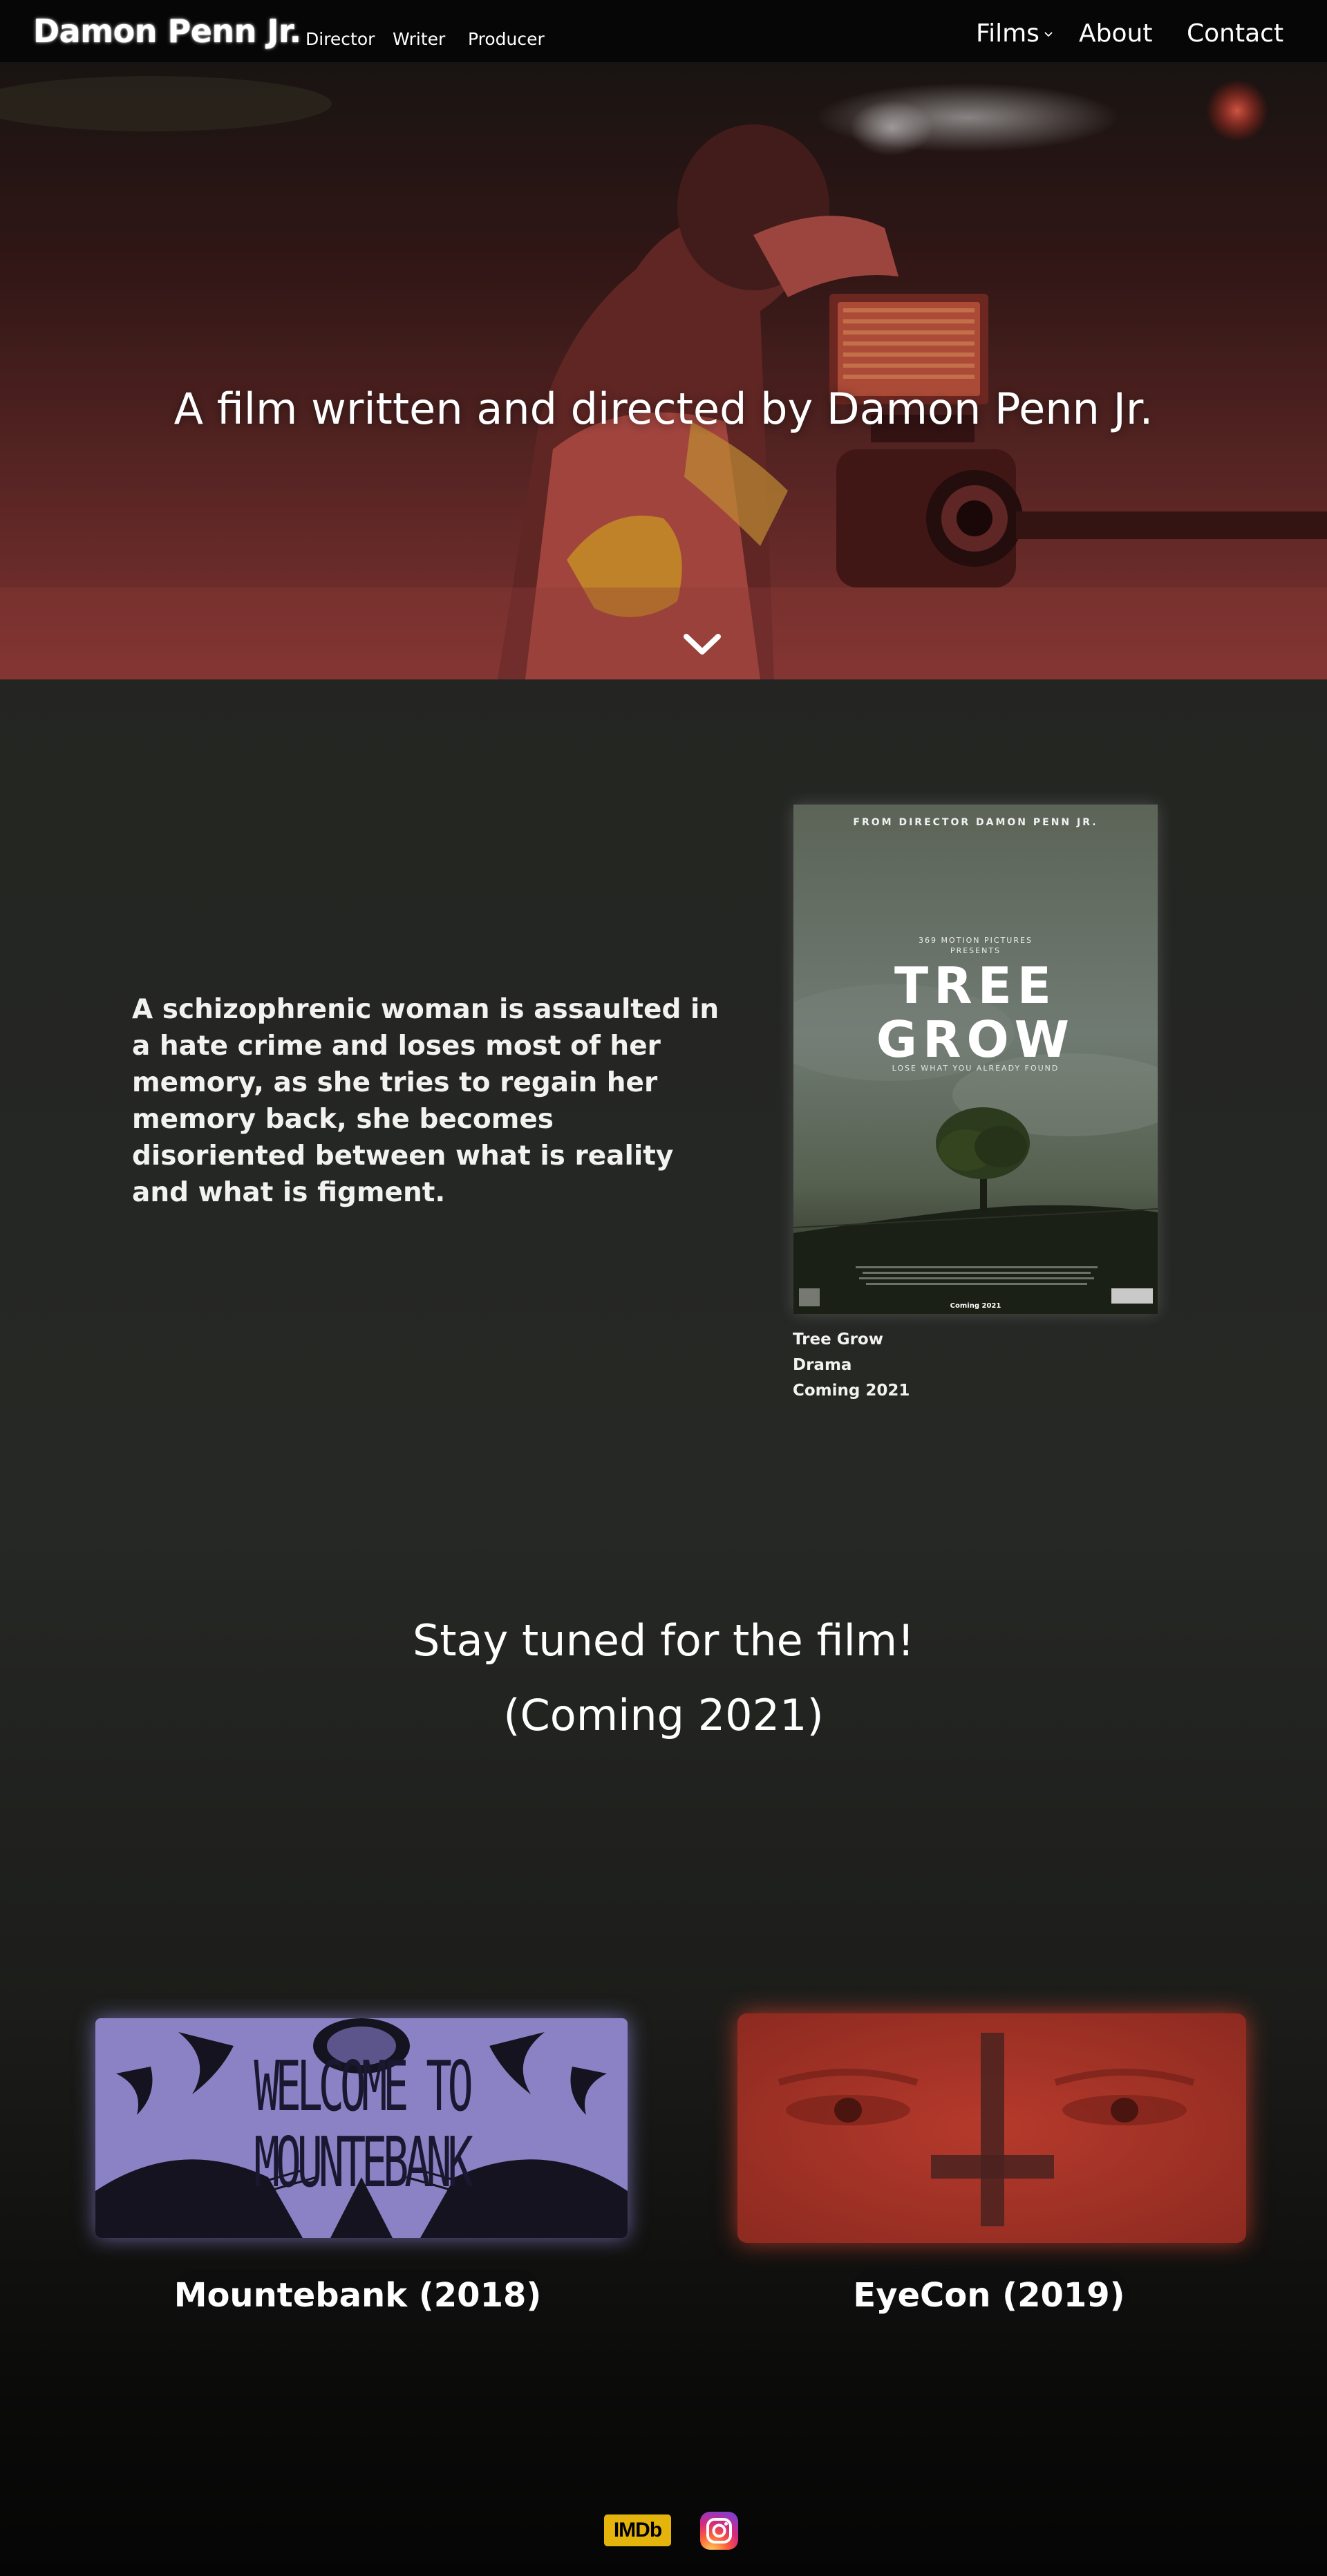 The width and height of the screenshot is (1327, 2576). What do you see at coordinates (1235, 33) in the screenshot?
I see `nav-contact: Contact` at bounding box center [1235, 33].